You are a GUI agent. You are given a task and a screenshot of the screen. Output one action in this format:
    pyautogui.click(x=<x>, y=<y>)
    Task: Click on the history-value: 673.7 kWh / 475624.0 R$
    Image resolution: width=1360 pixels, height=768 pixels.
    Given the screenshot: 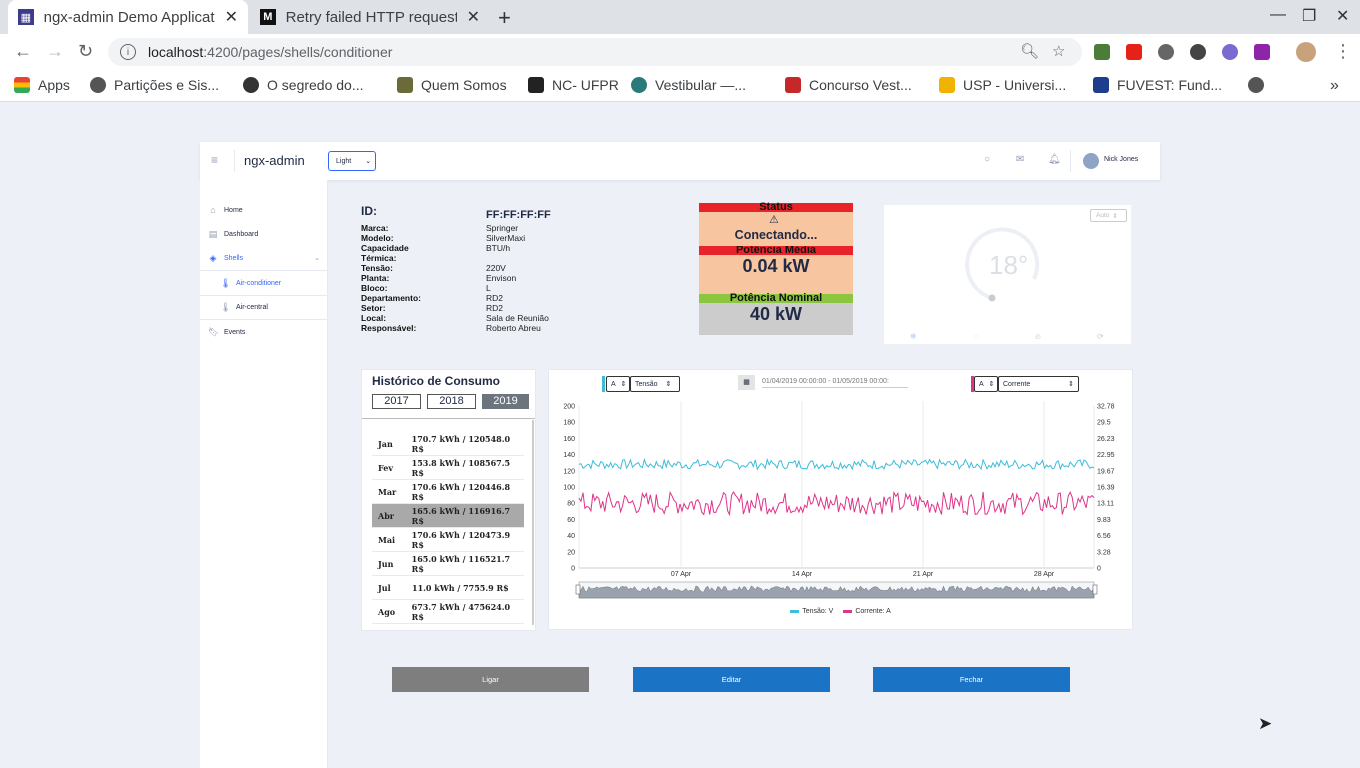 What is the action you would take?
    pyautogui.click(x=461, y=611)
    